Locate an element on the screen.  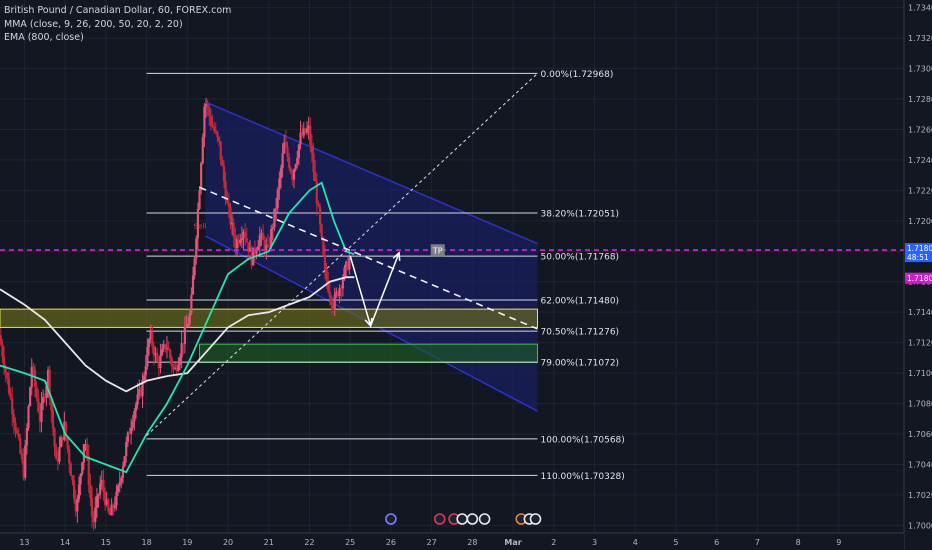
time-tick-label: 15 is located at coordinates (106, 542).